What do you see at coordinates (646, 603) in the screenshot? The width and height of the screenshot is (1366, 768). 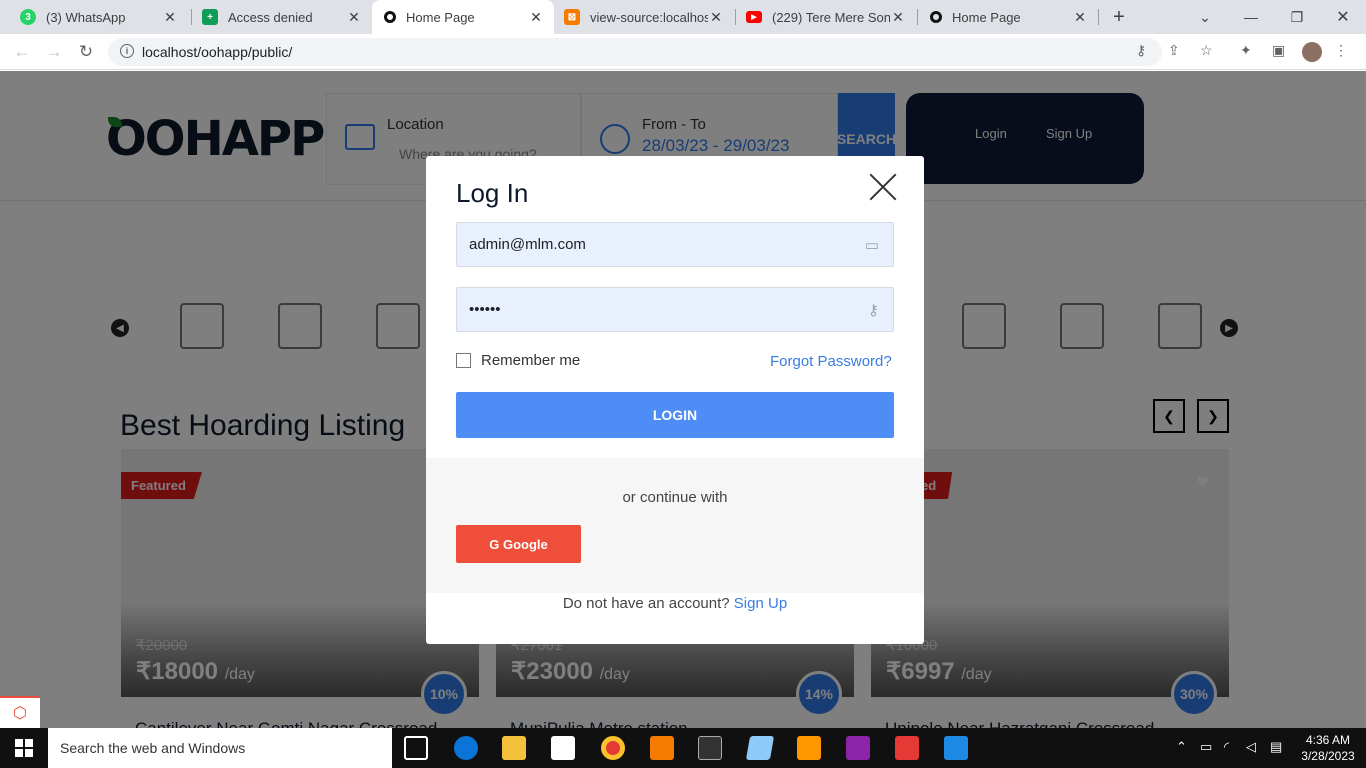 I see `no-account-text: Do not have an account?` at bounding box center [646, 603].